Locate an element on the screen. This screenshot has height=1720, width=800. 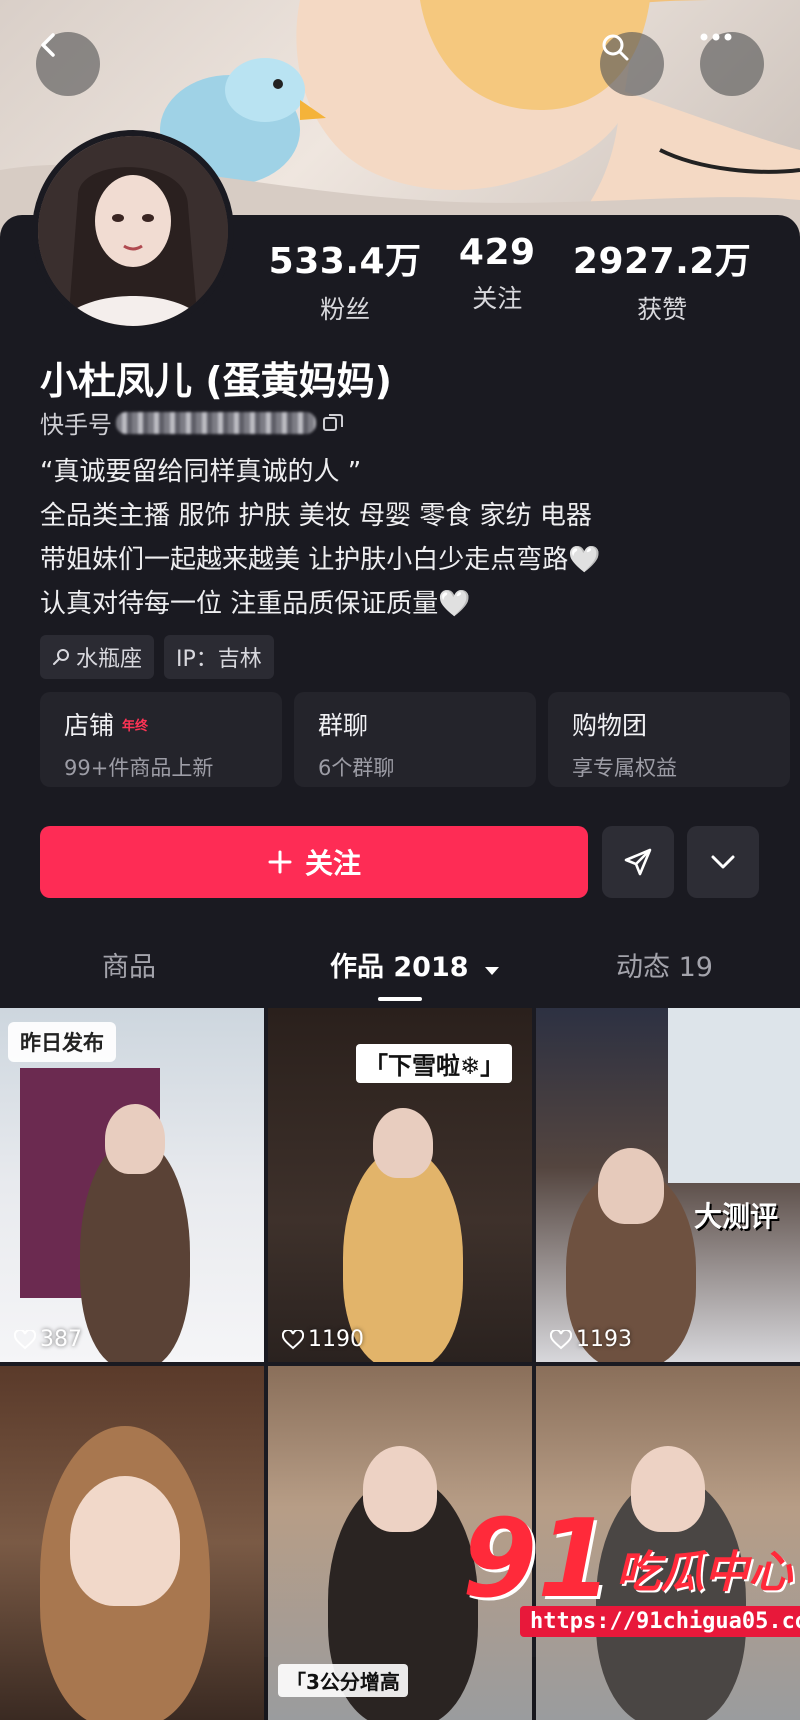
chevron-down-icon is located at coordinates (723, 862).